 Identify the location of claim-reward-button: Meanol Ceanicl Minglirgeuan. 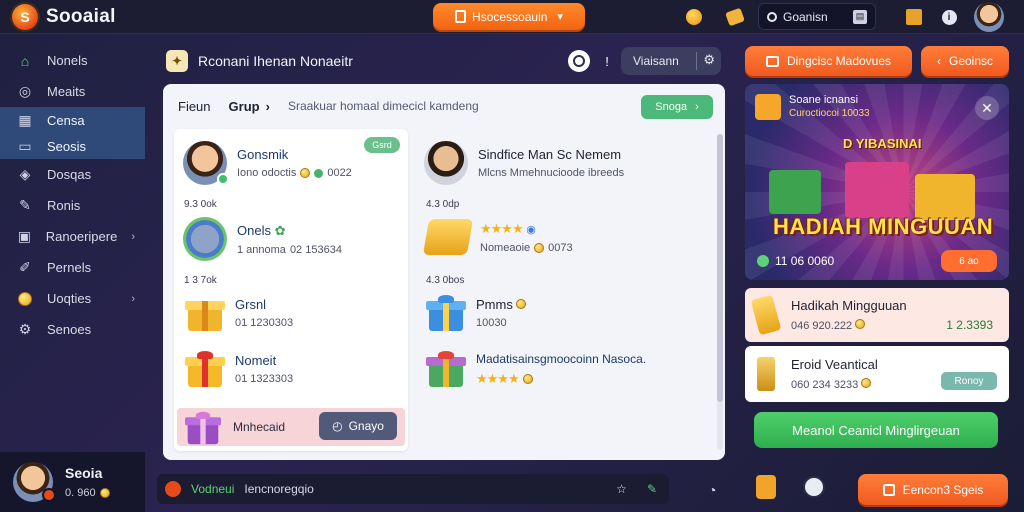
(876, 430).